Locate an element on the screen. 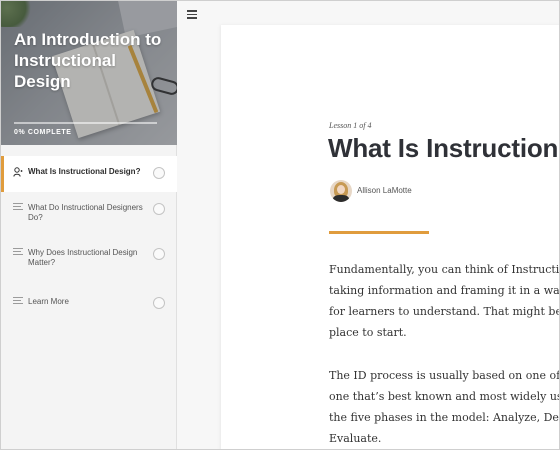  hamburger-menu-icon is located at coordinates (192, 14).